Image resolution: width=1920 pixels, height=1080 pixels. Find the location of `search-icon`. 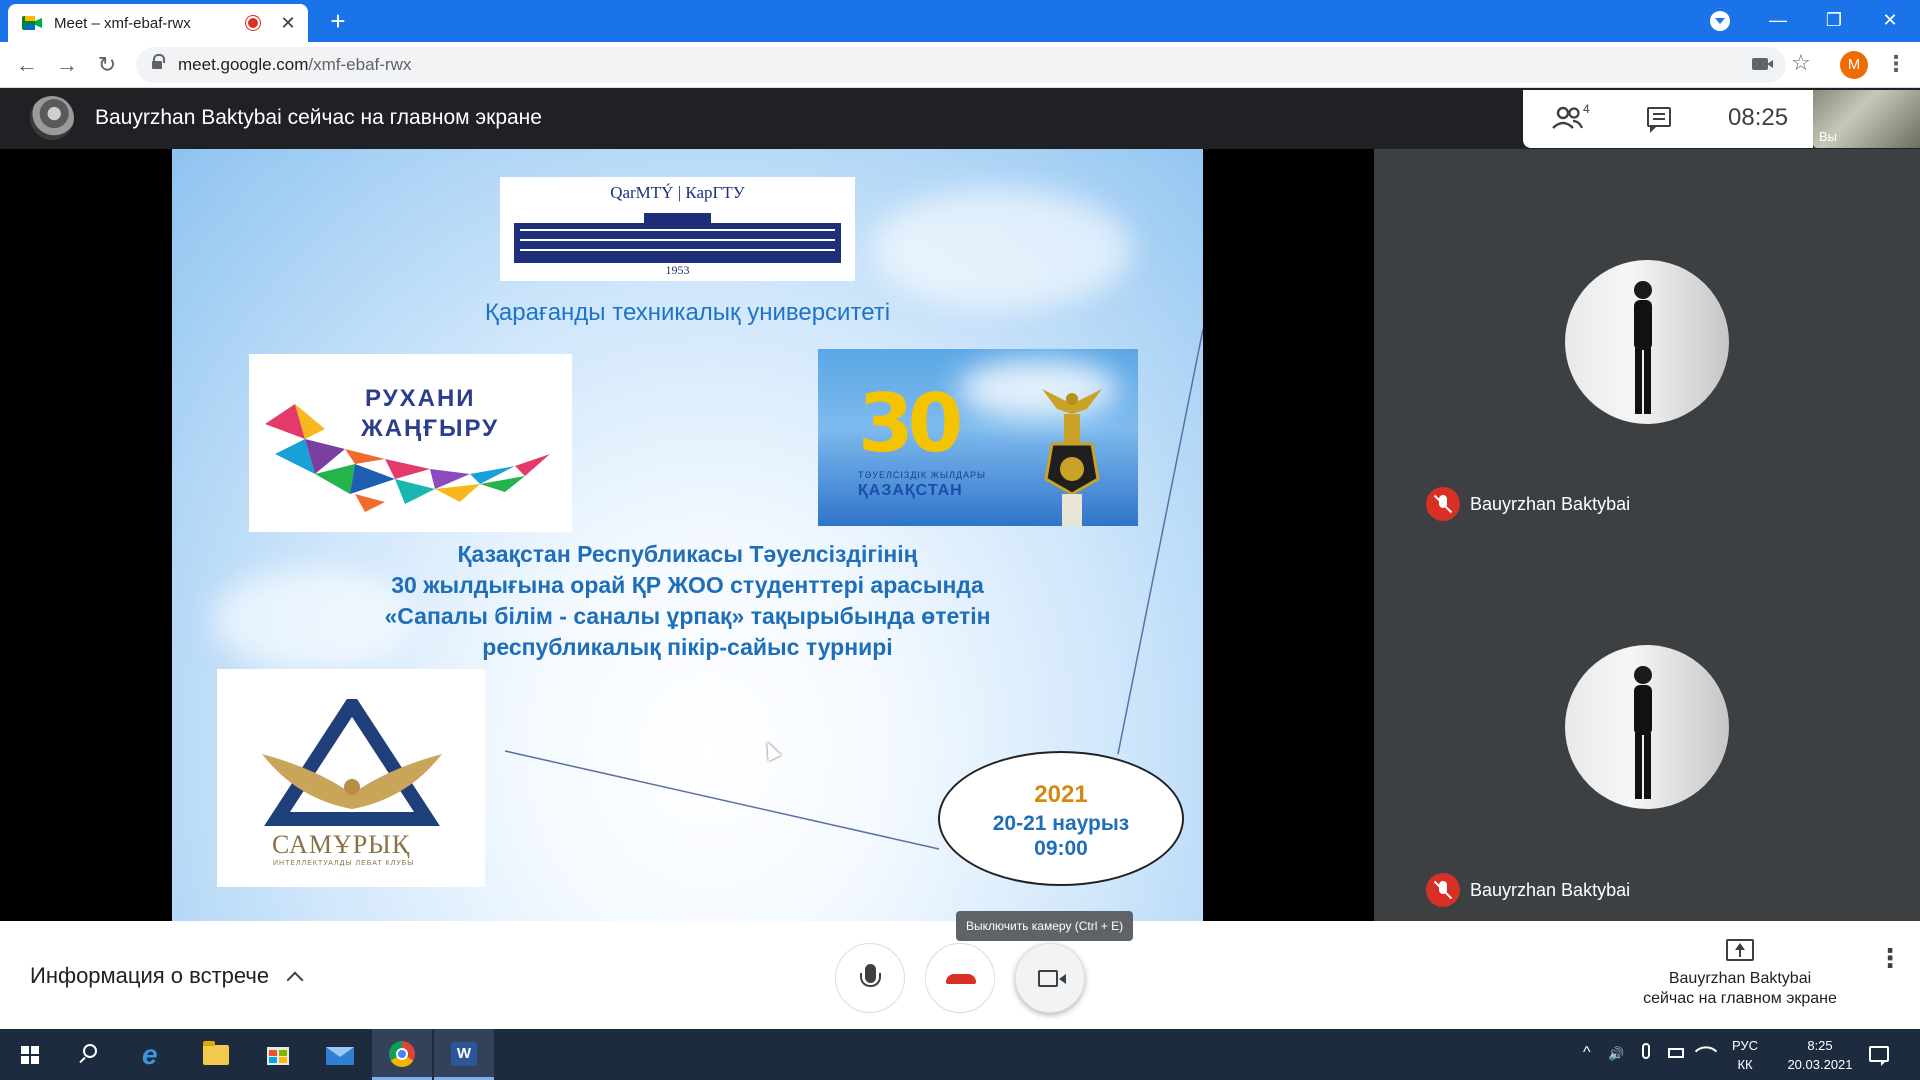

search-icon is located at coordinates (90, 1051).